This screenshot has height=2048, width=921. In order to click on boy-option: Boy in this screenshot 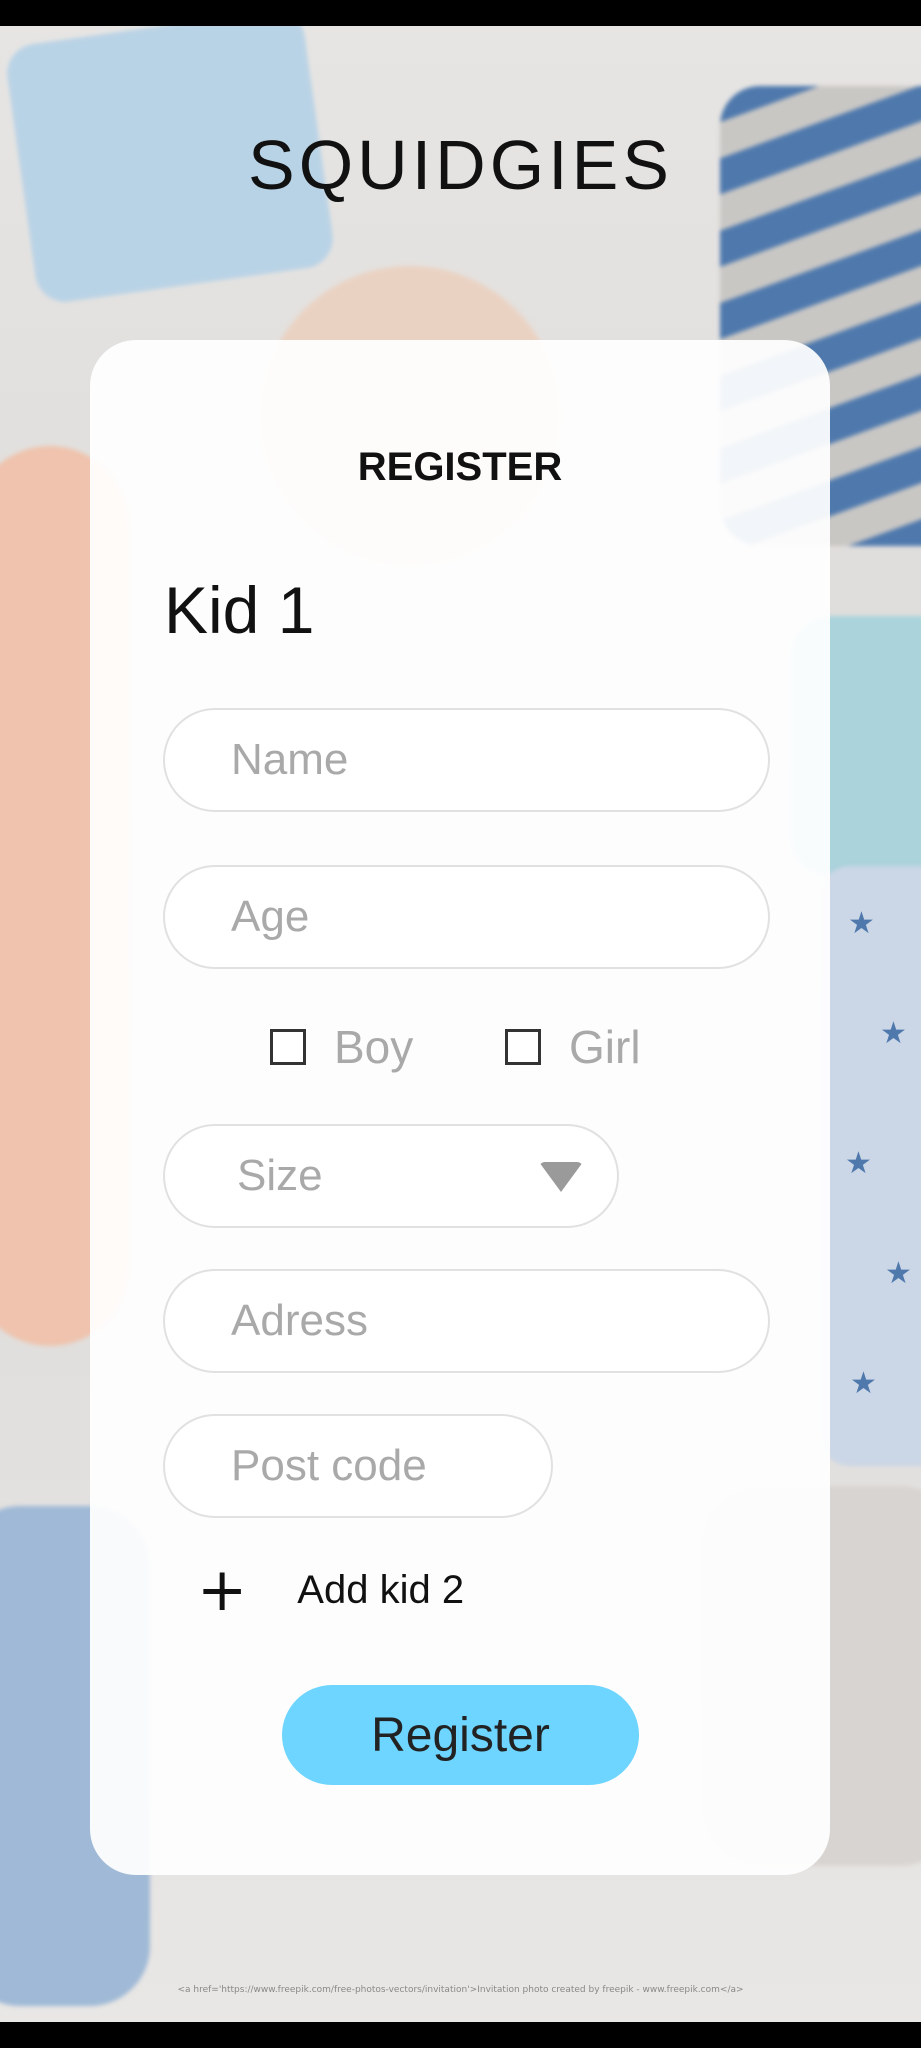, I will do `click(341, 1047)`.